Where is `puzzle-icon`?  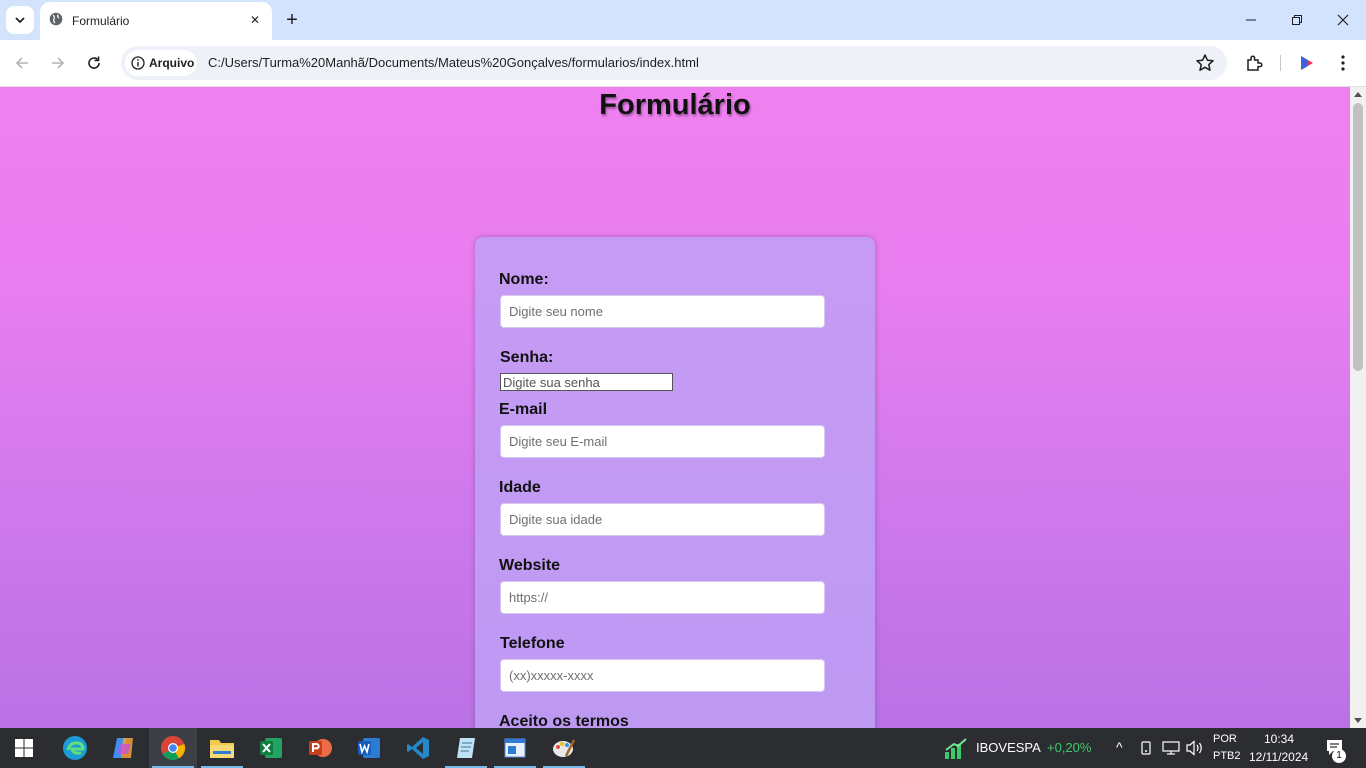 puzzle-icon is located at coordinates (1255, 63).